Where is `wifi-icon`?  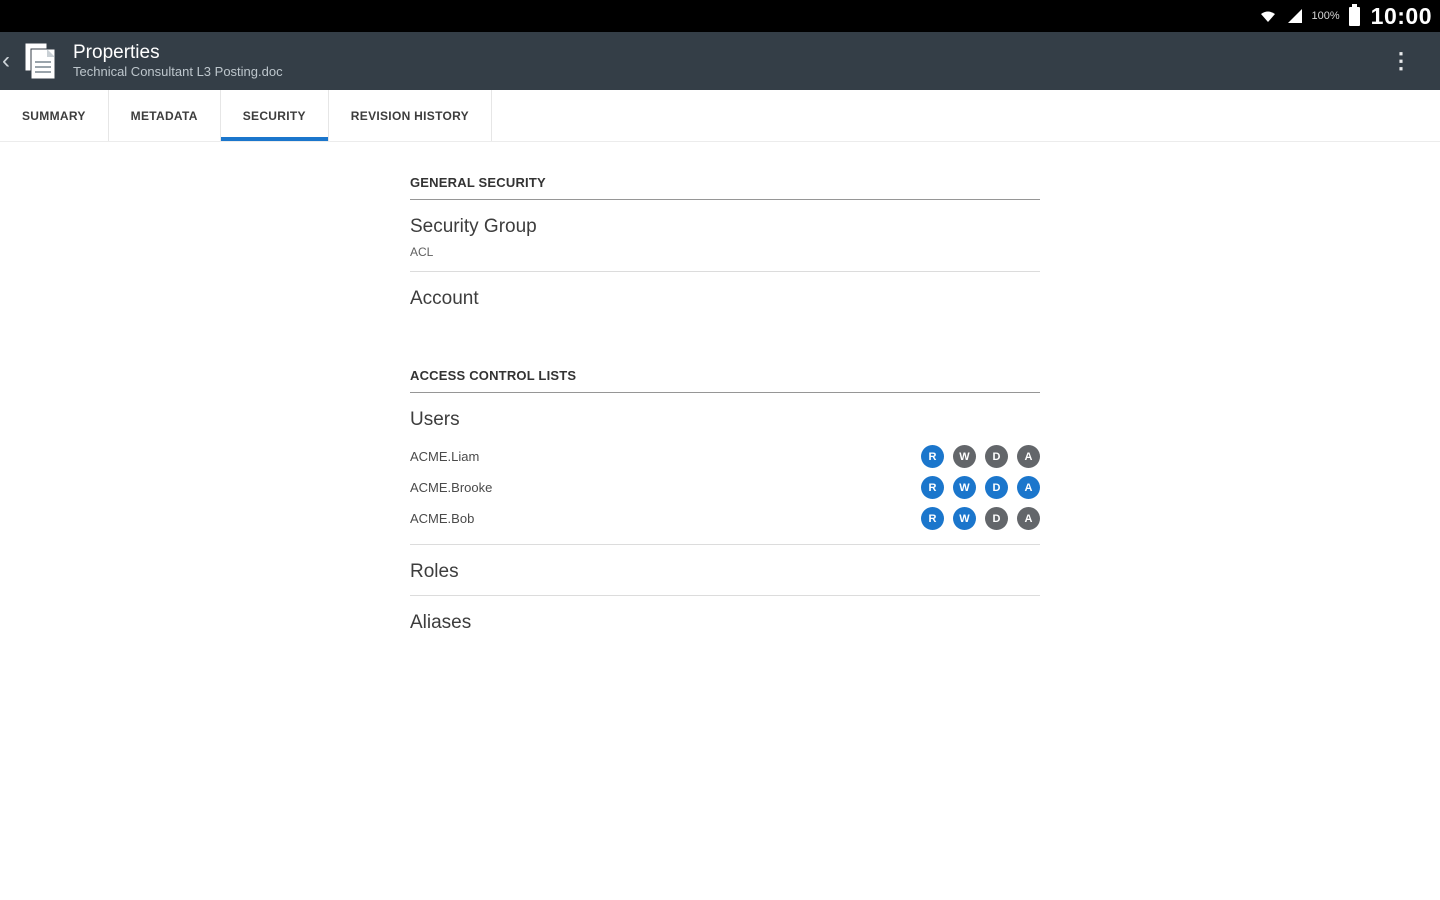
wifi-icon is located at coordinates (1268, 16).